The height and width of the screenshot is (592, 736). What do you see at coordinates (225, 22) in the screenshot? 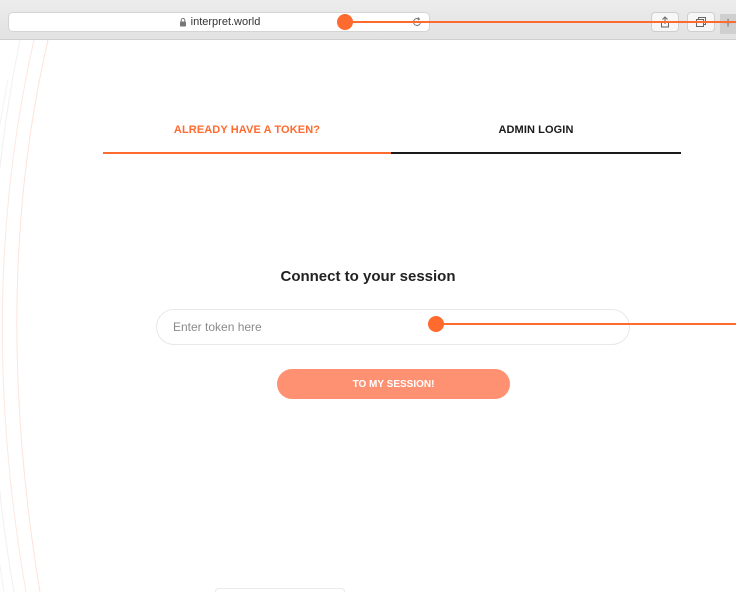
I see `url-text: interpret.world` at bounding box center [225, 22].